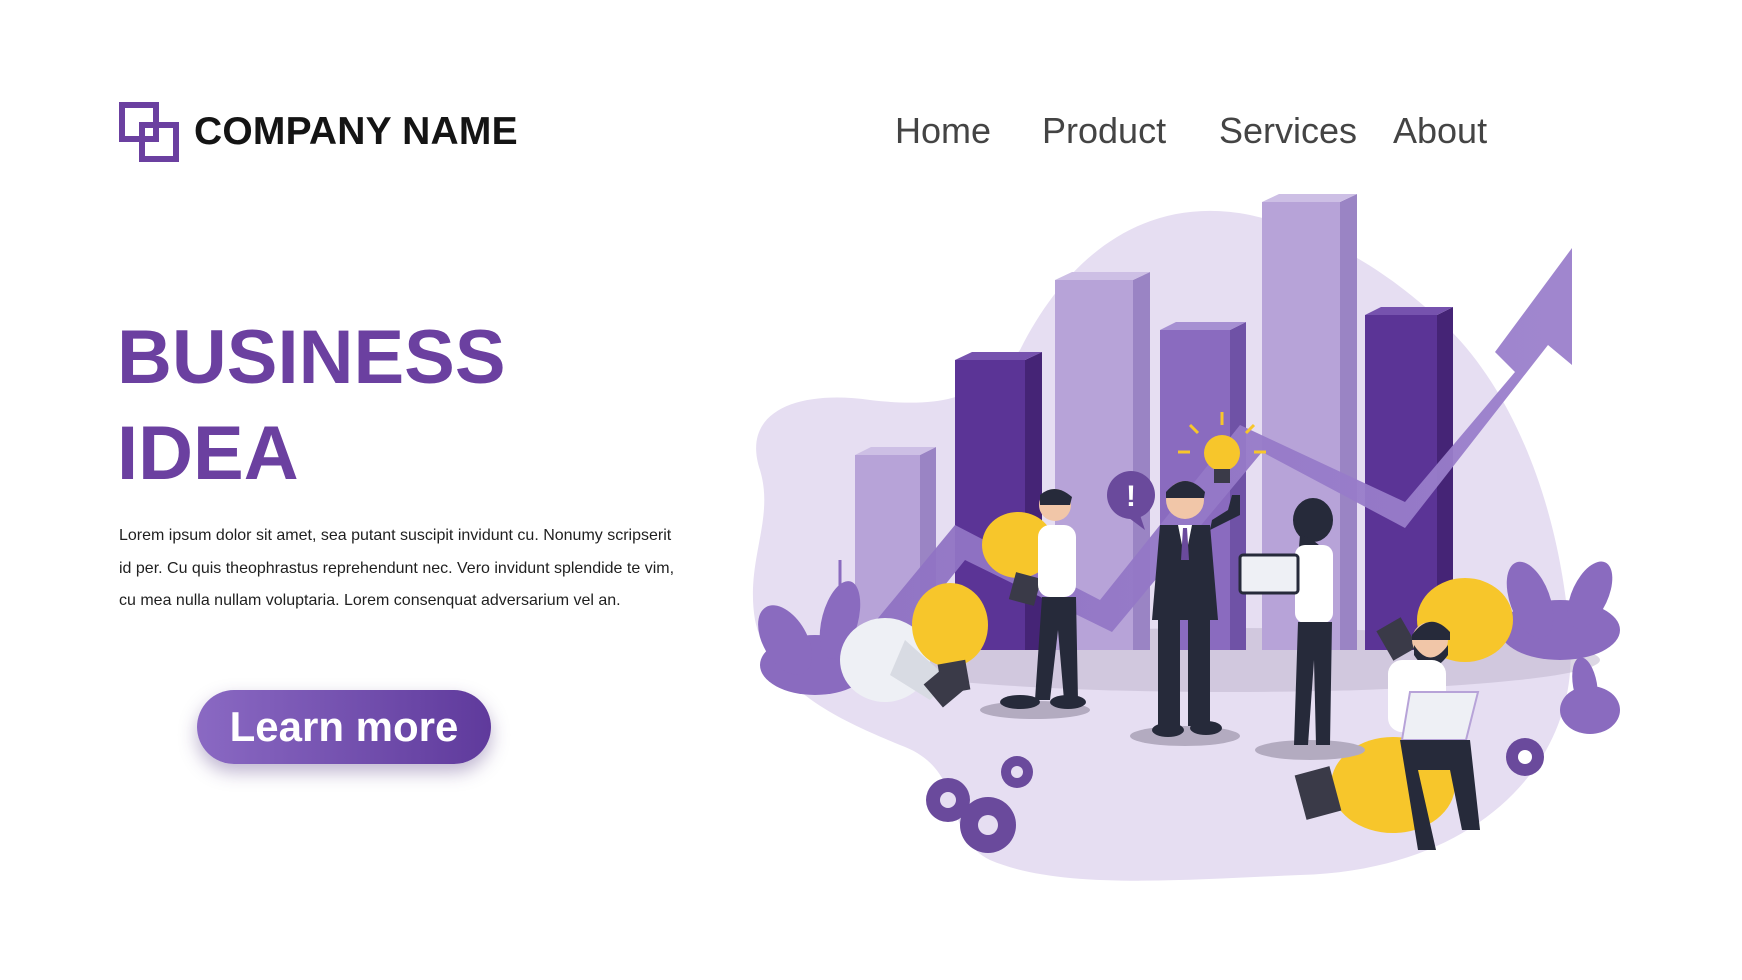 The height and width of the screenshot is (980, 1742). What do you see at coordinates (1444, 620) in the screenshot?
I see `yellow-lightbulb-right` at bounding box center [1444, 620].